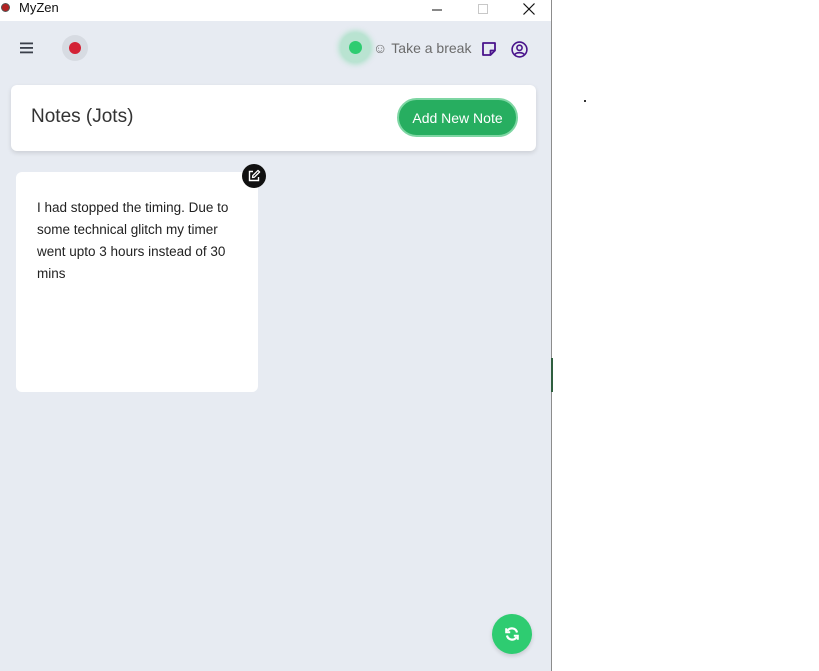 The width and height of the screenshot is (819, 671). I want to click on edit-icon, so click(254, 175).